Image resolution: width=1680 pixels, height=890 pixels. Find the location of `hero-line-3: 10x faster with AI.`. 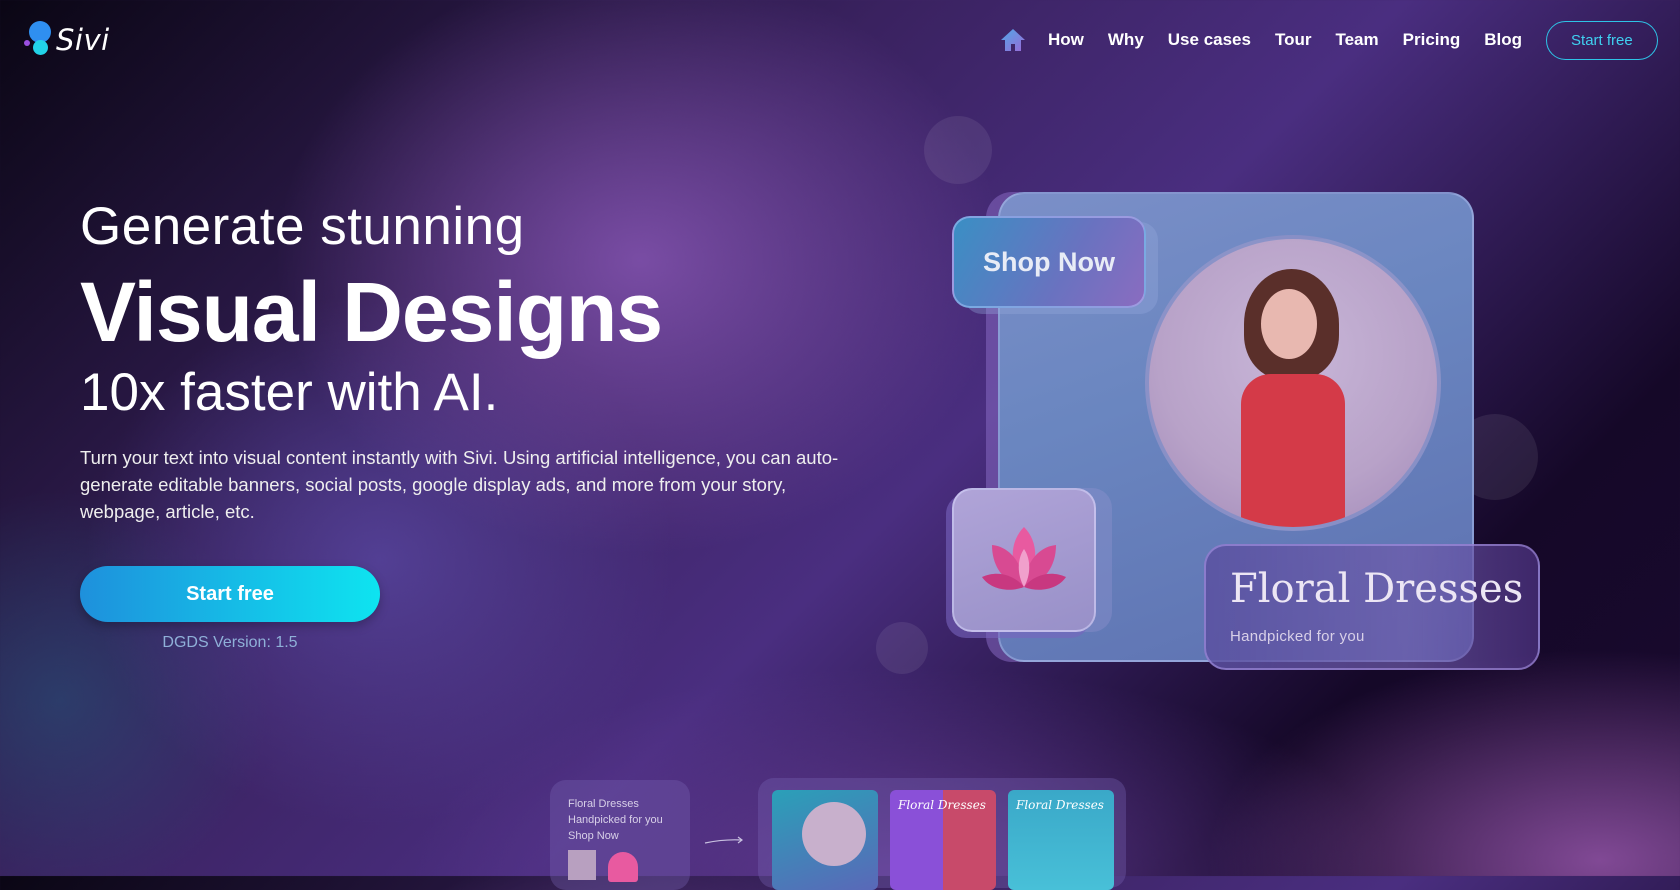

hero-line-3: 10x faster with AI. is located at coordinates (289, 392).